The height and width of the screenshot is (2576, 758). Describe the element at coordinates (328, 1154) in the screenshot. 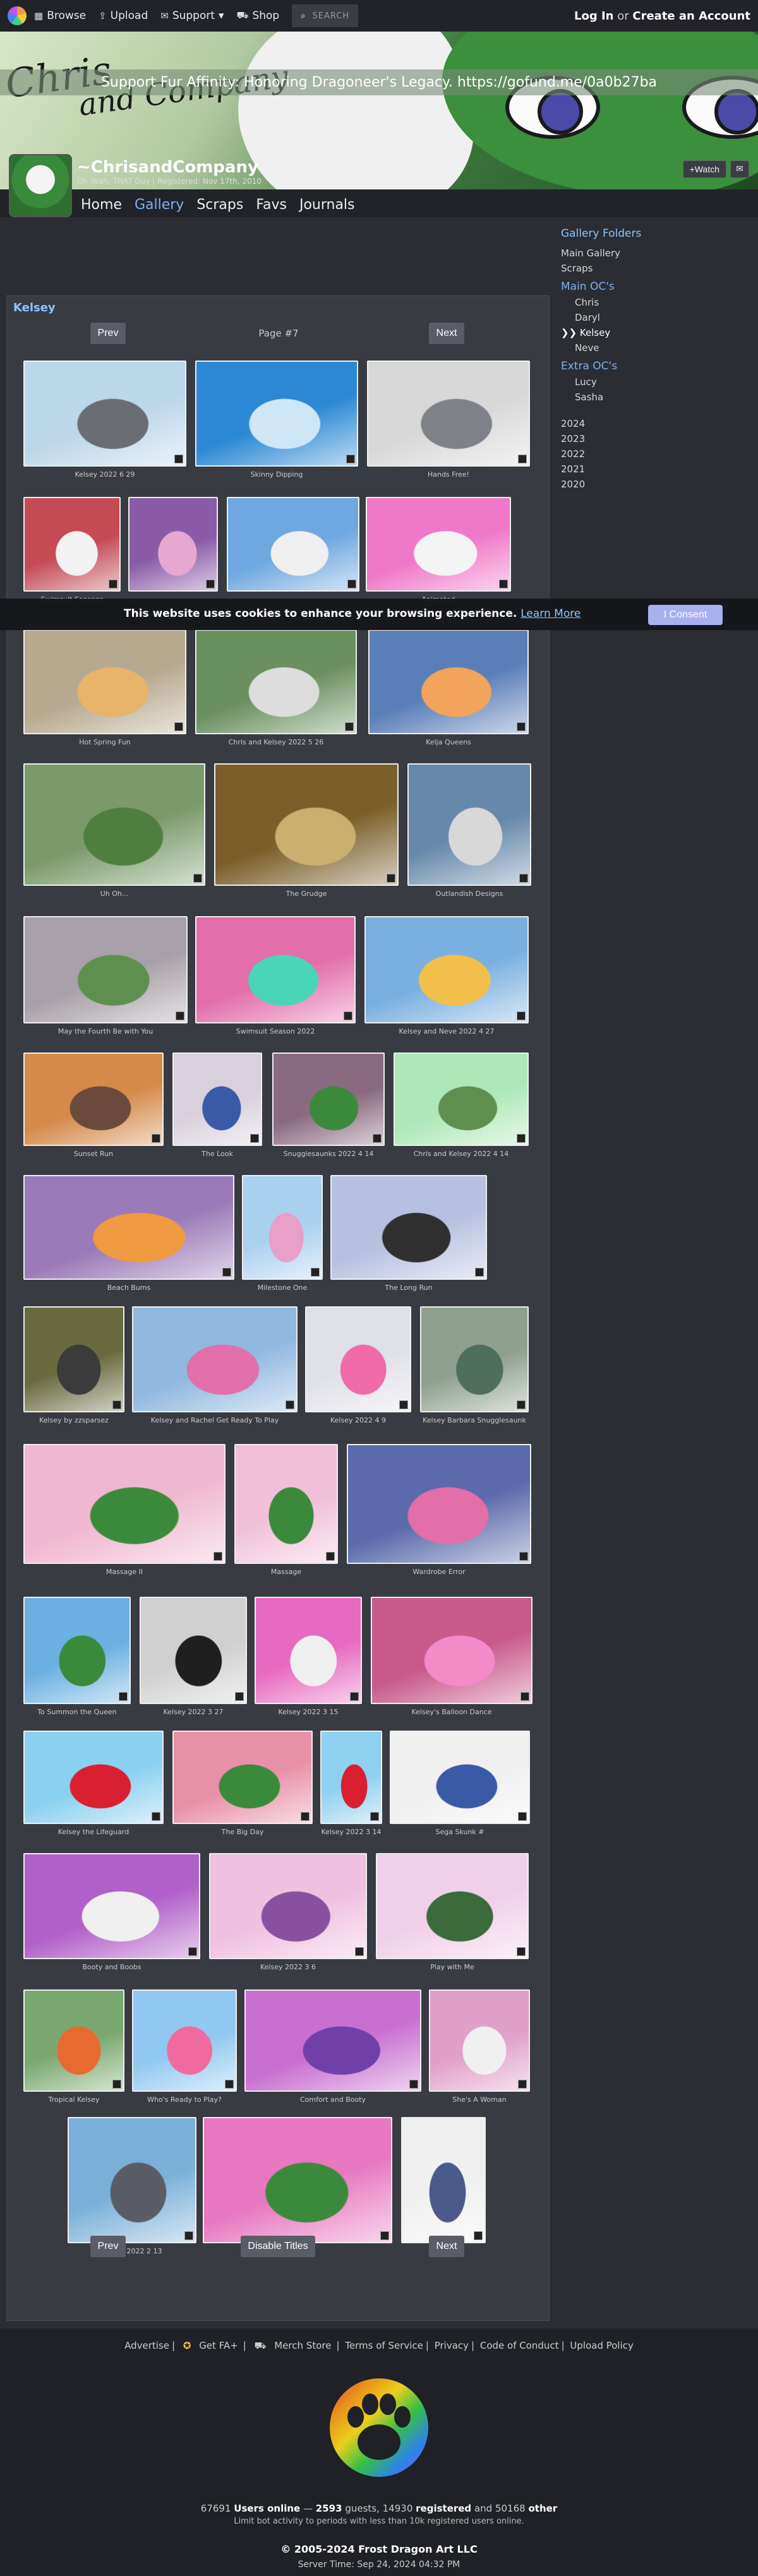

I see `thumbnail-caption: Snugglesaunks 2022 4 14` at that location.